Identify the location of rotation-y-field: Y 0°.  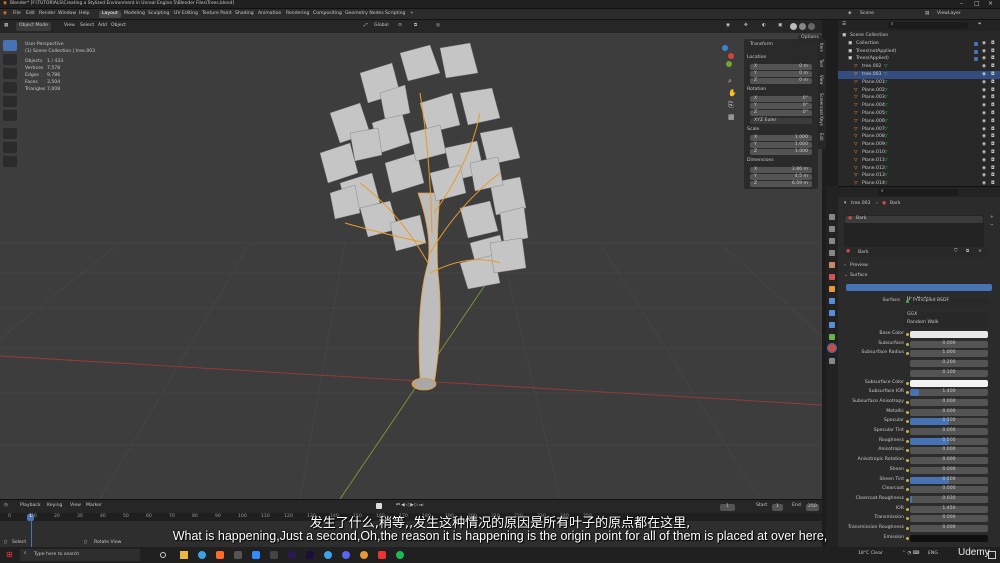
(781, 106).